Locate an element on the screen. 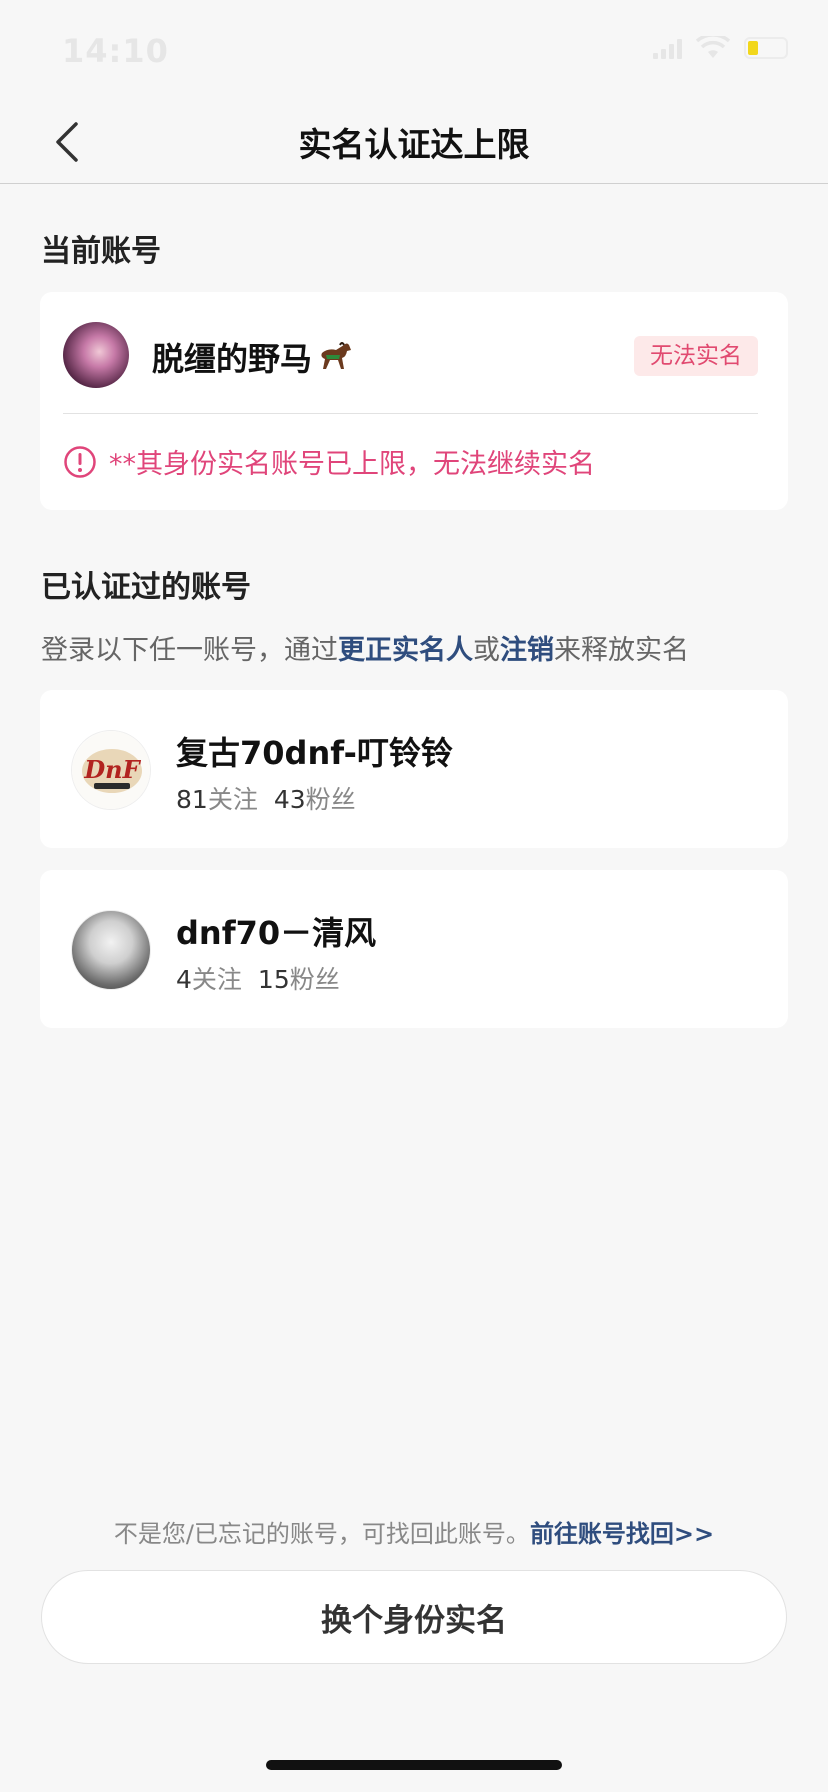 Image resolution: width=828 pixels, height=1792 pixels. switch-identity-button: 换个身份实名 is located at coordinates (414, 1617).